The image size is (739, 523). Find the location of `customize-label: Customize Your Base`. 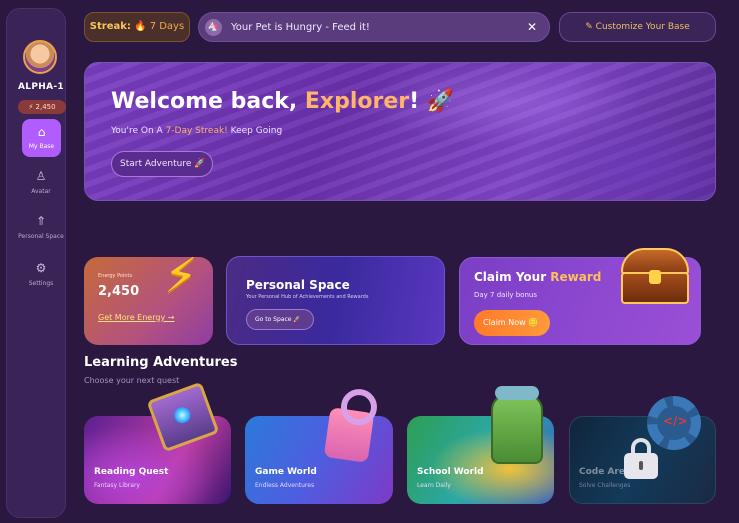

customize-label: Customize Your Base is located at coordinates (642, 27).